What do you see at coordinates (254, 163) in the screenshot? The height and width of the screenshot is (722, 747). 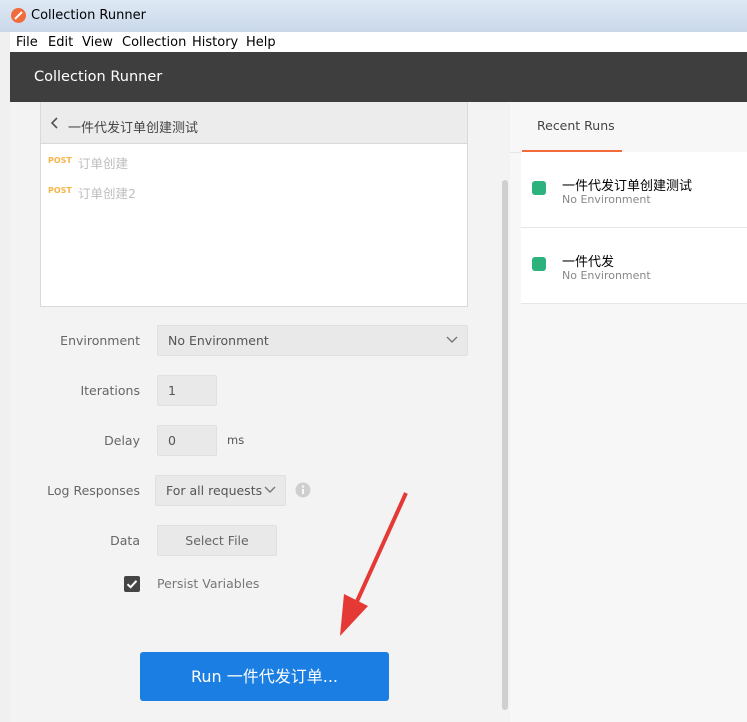 I see `request-item: POST 订单创建` at bounding box center [254, 163].